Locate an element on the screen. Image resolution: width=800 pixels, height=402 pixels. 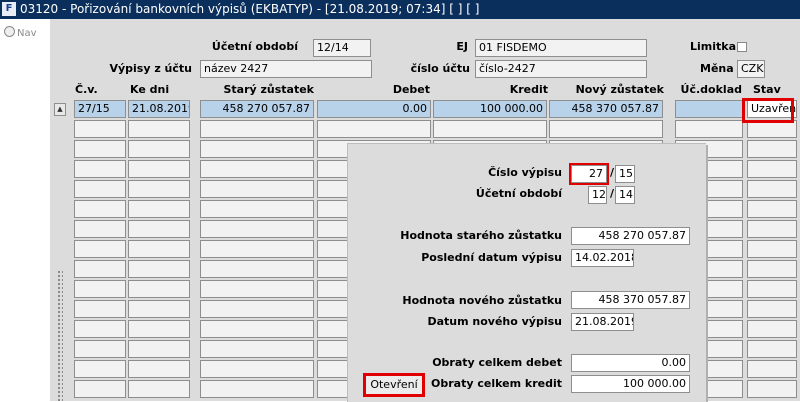
ej-label: EJ is located at coordinates (462, 46).